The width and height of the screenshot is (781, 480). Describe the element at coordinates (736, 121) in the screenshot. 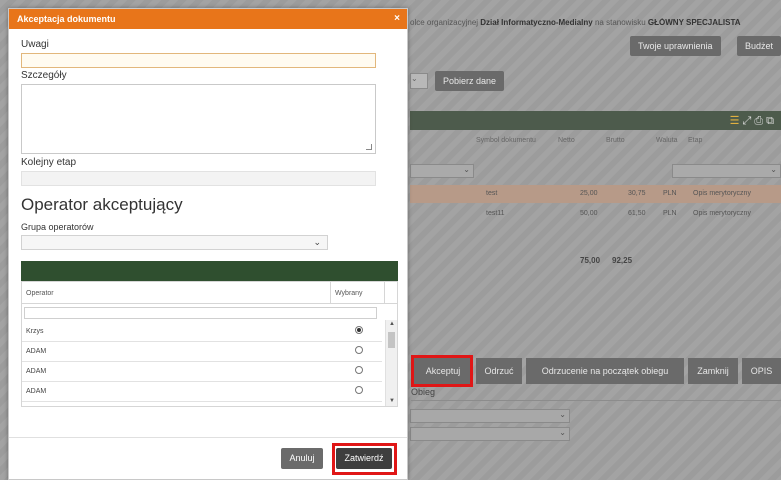

I see `list-icon: ☰` at that location.